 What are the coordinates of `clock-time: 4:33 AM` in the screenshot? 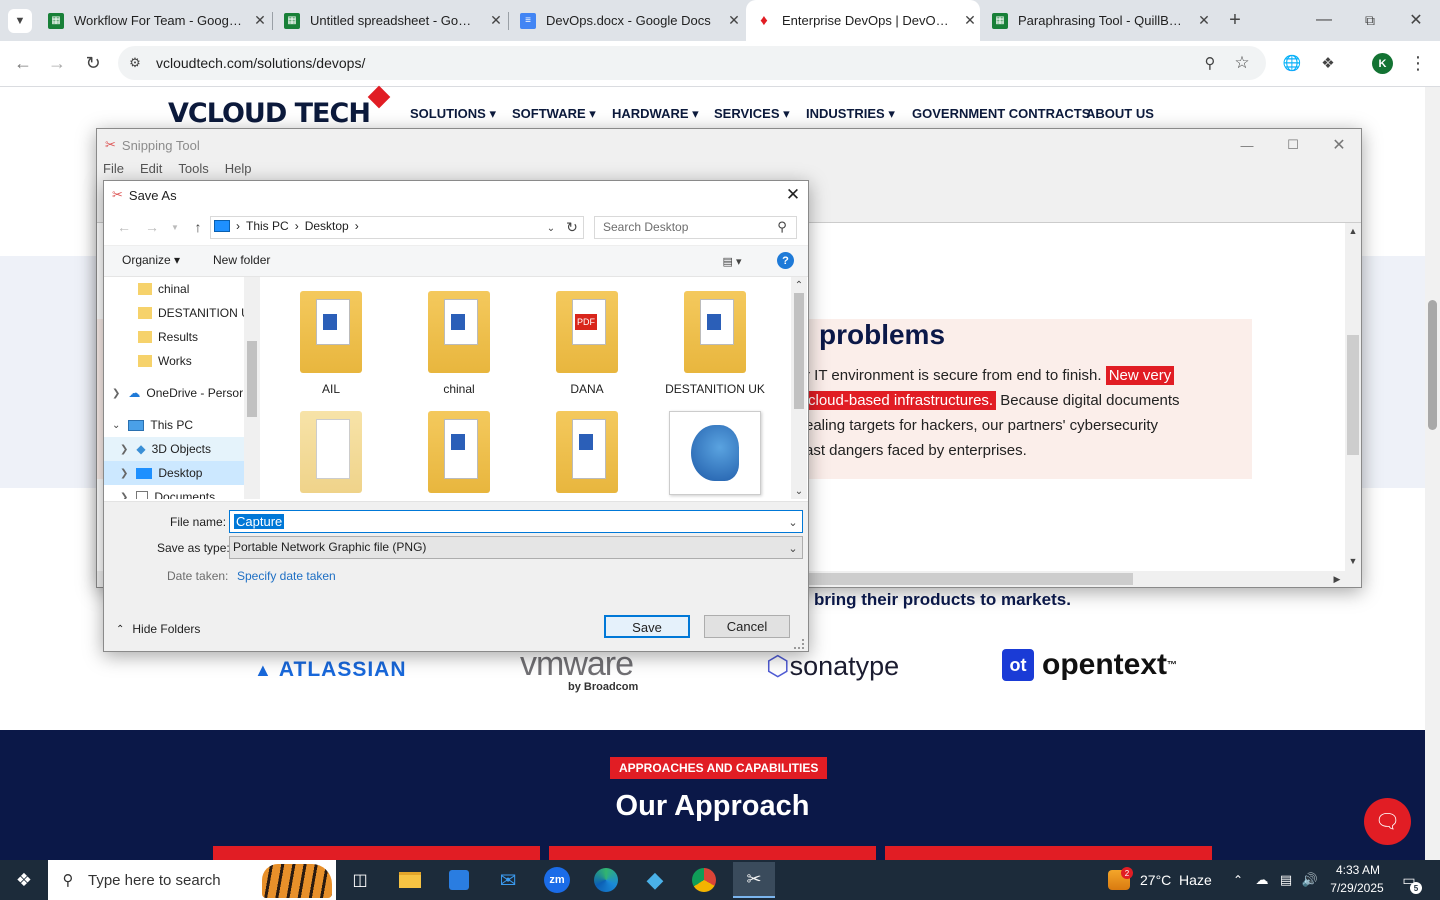 It's located at (1358, 870).